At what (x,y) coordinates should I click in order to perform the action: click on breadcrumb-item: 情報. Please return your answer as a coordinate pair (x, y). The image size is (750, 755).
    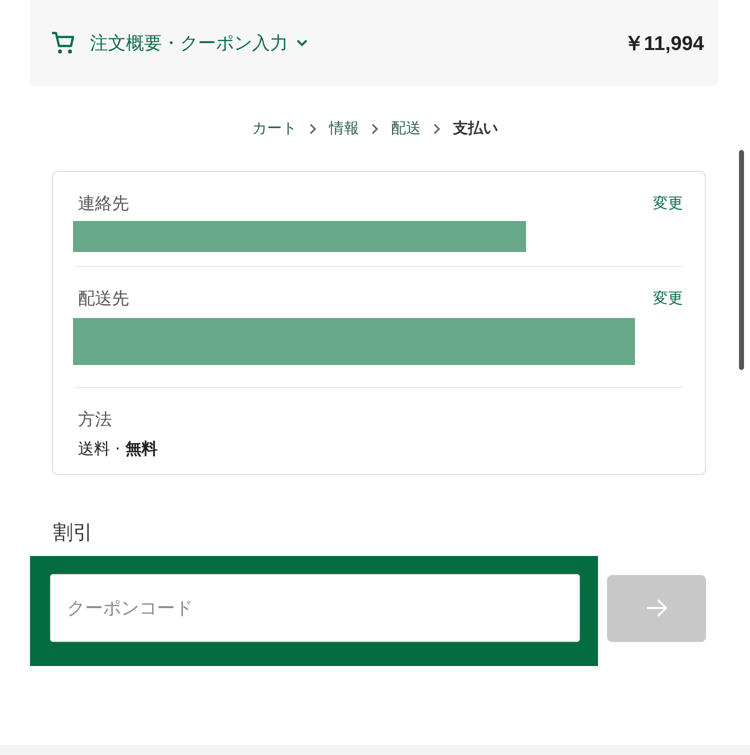
    Looking at the image, I should click on (344, 128).